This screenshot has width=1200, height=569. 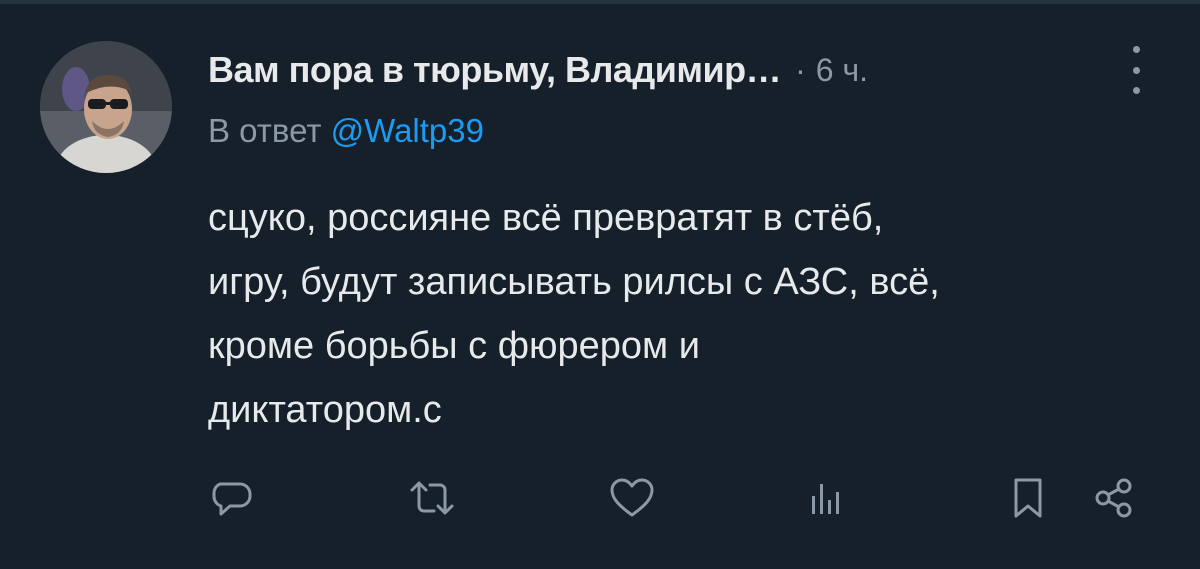 I want to click on action-bar, so click(x=600, y=502).